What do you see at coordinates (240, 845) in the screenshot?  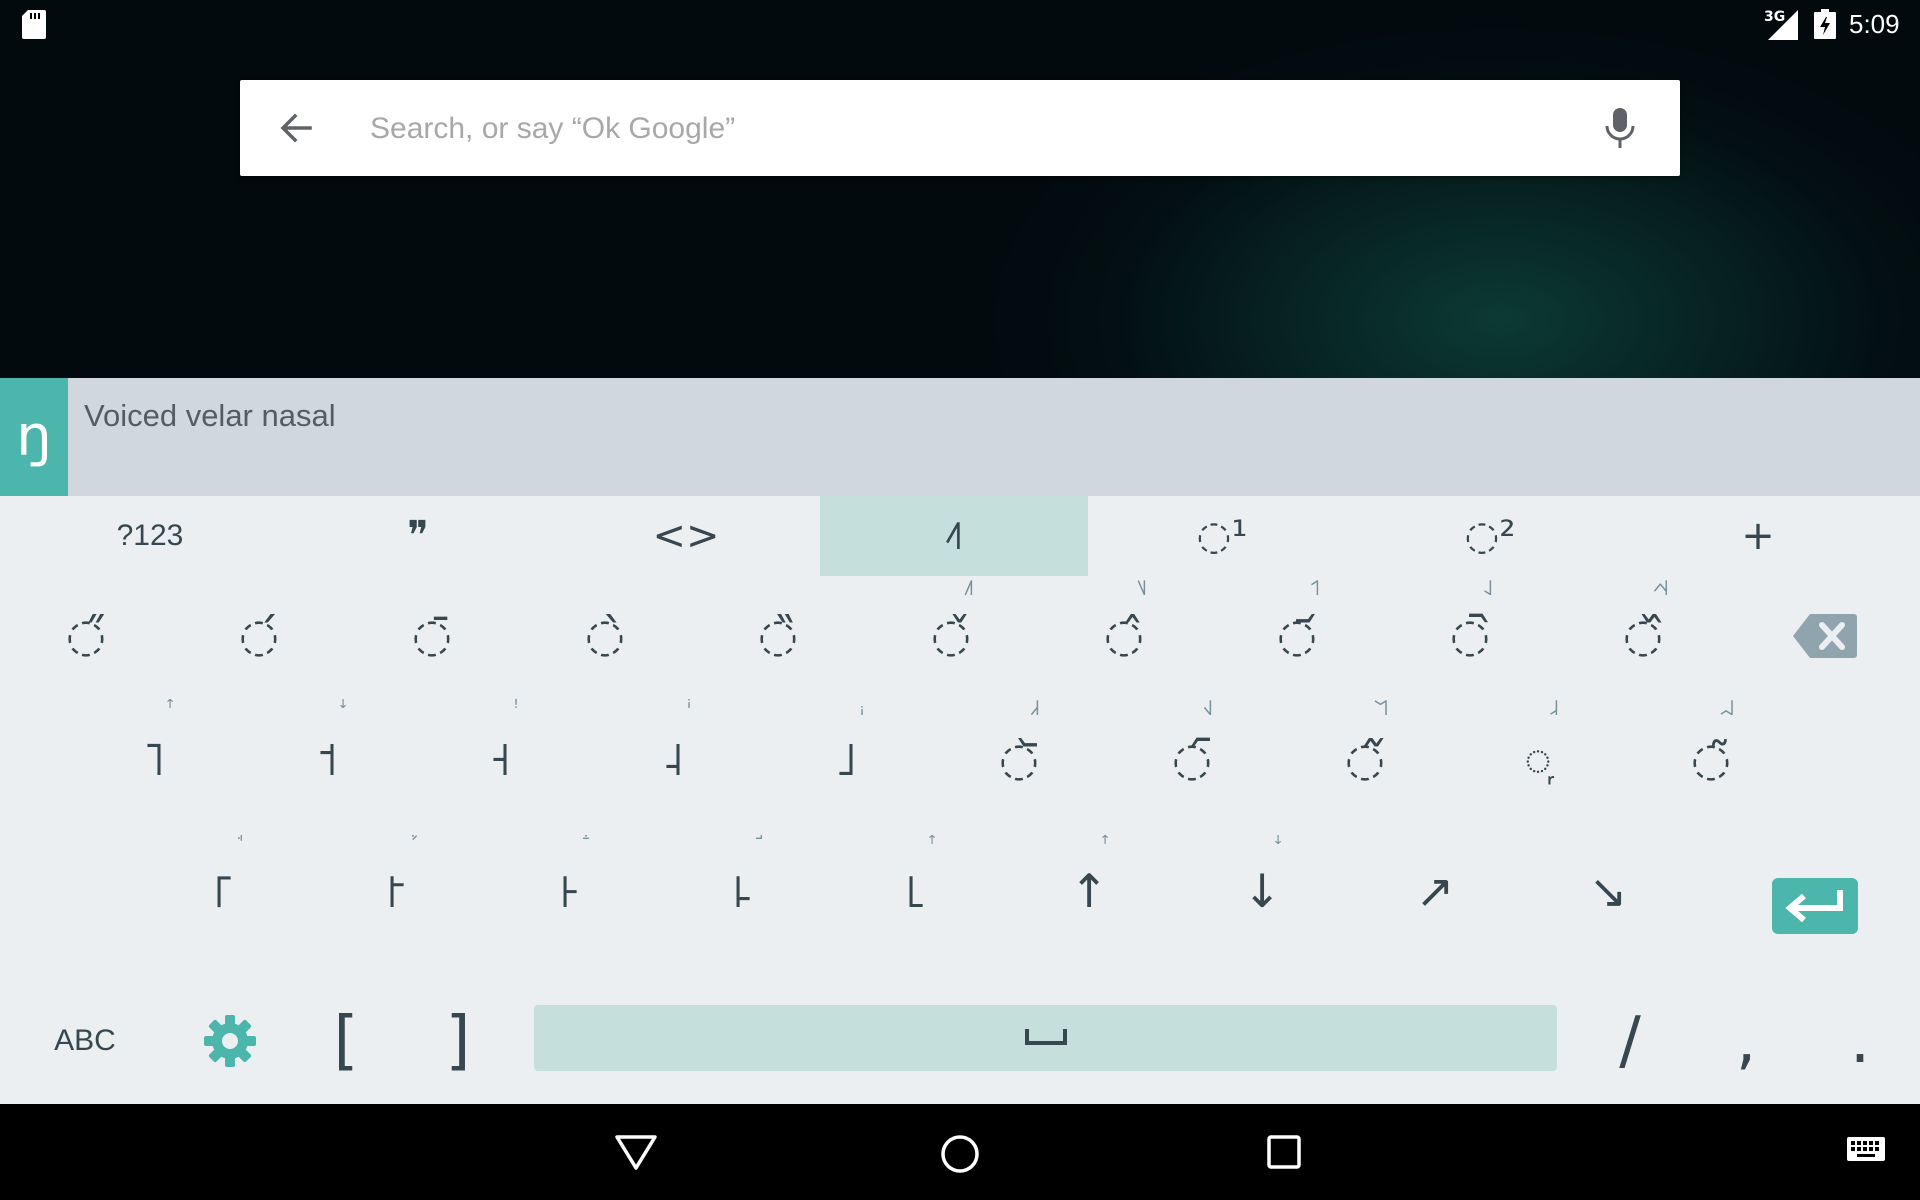 I see `key-hint: ꜗ` at bounding box center [240, 845].